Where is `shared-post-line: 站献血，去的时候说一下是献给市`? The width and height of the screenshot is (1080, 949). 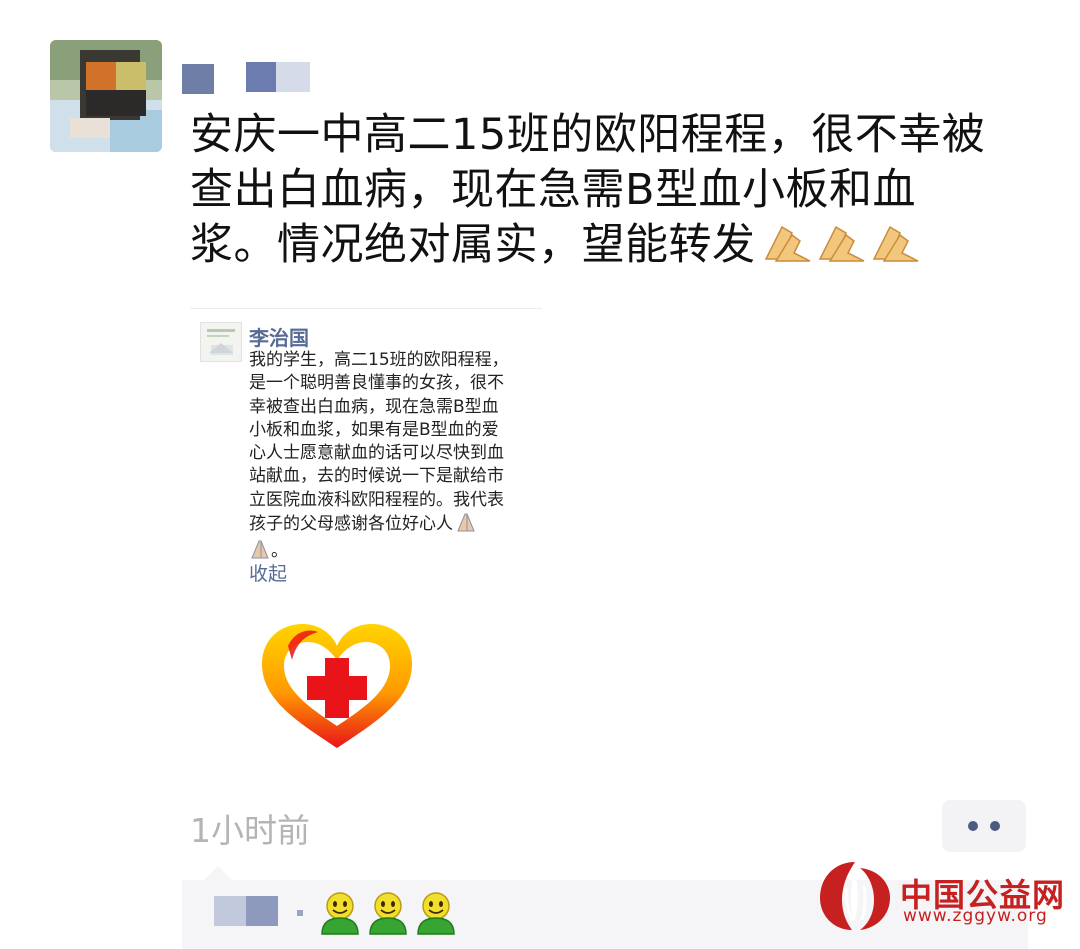 shared-post-line: 站献血，去的时候说一下是献给市 is located at coordinates (376, 476).